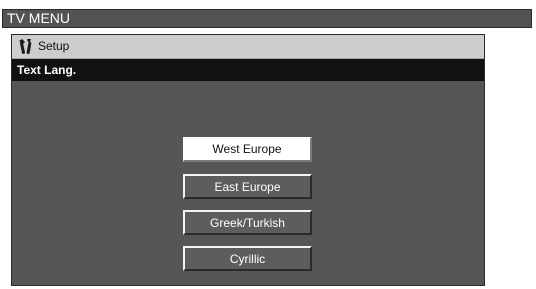 This screenshot has height=289, width=536. What do you see at coordinates (248, 70) in the screenshot?
I see `section-title: Text Lang.` at bounding box center [248, 70].